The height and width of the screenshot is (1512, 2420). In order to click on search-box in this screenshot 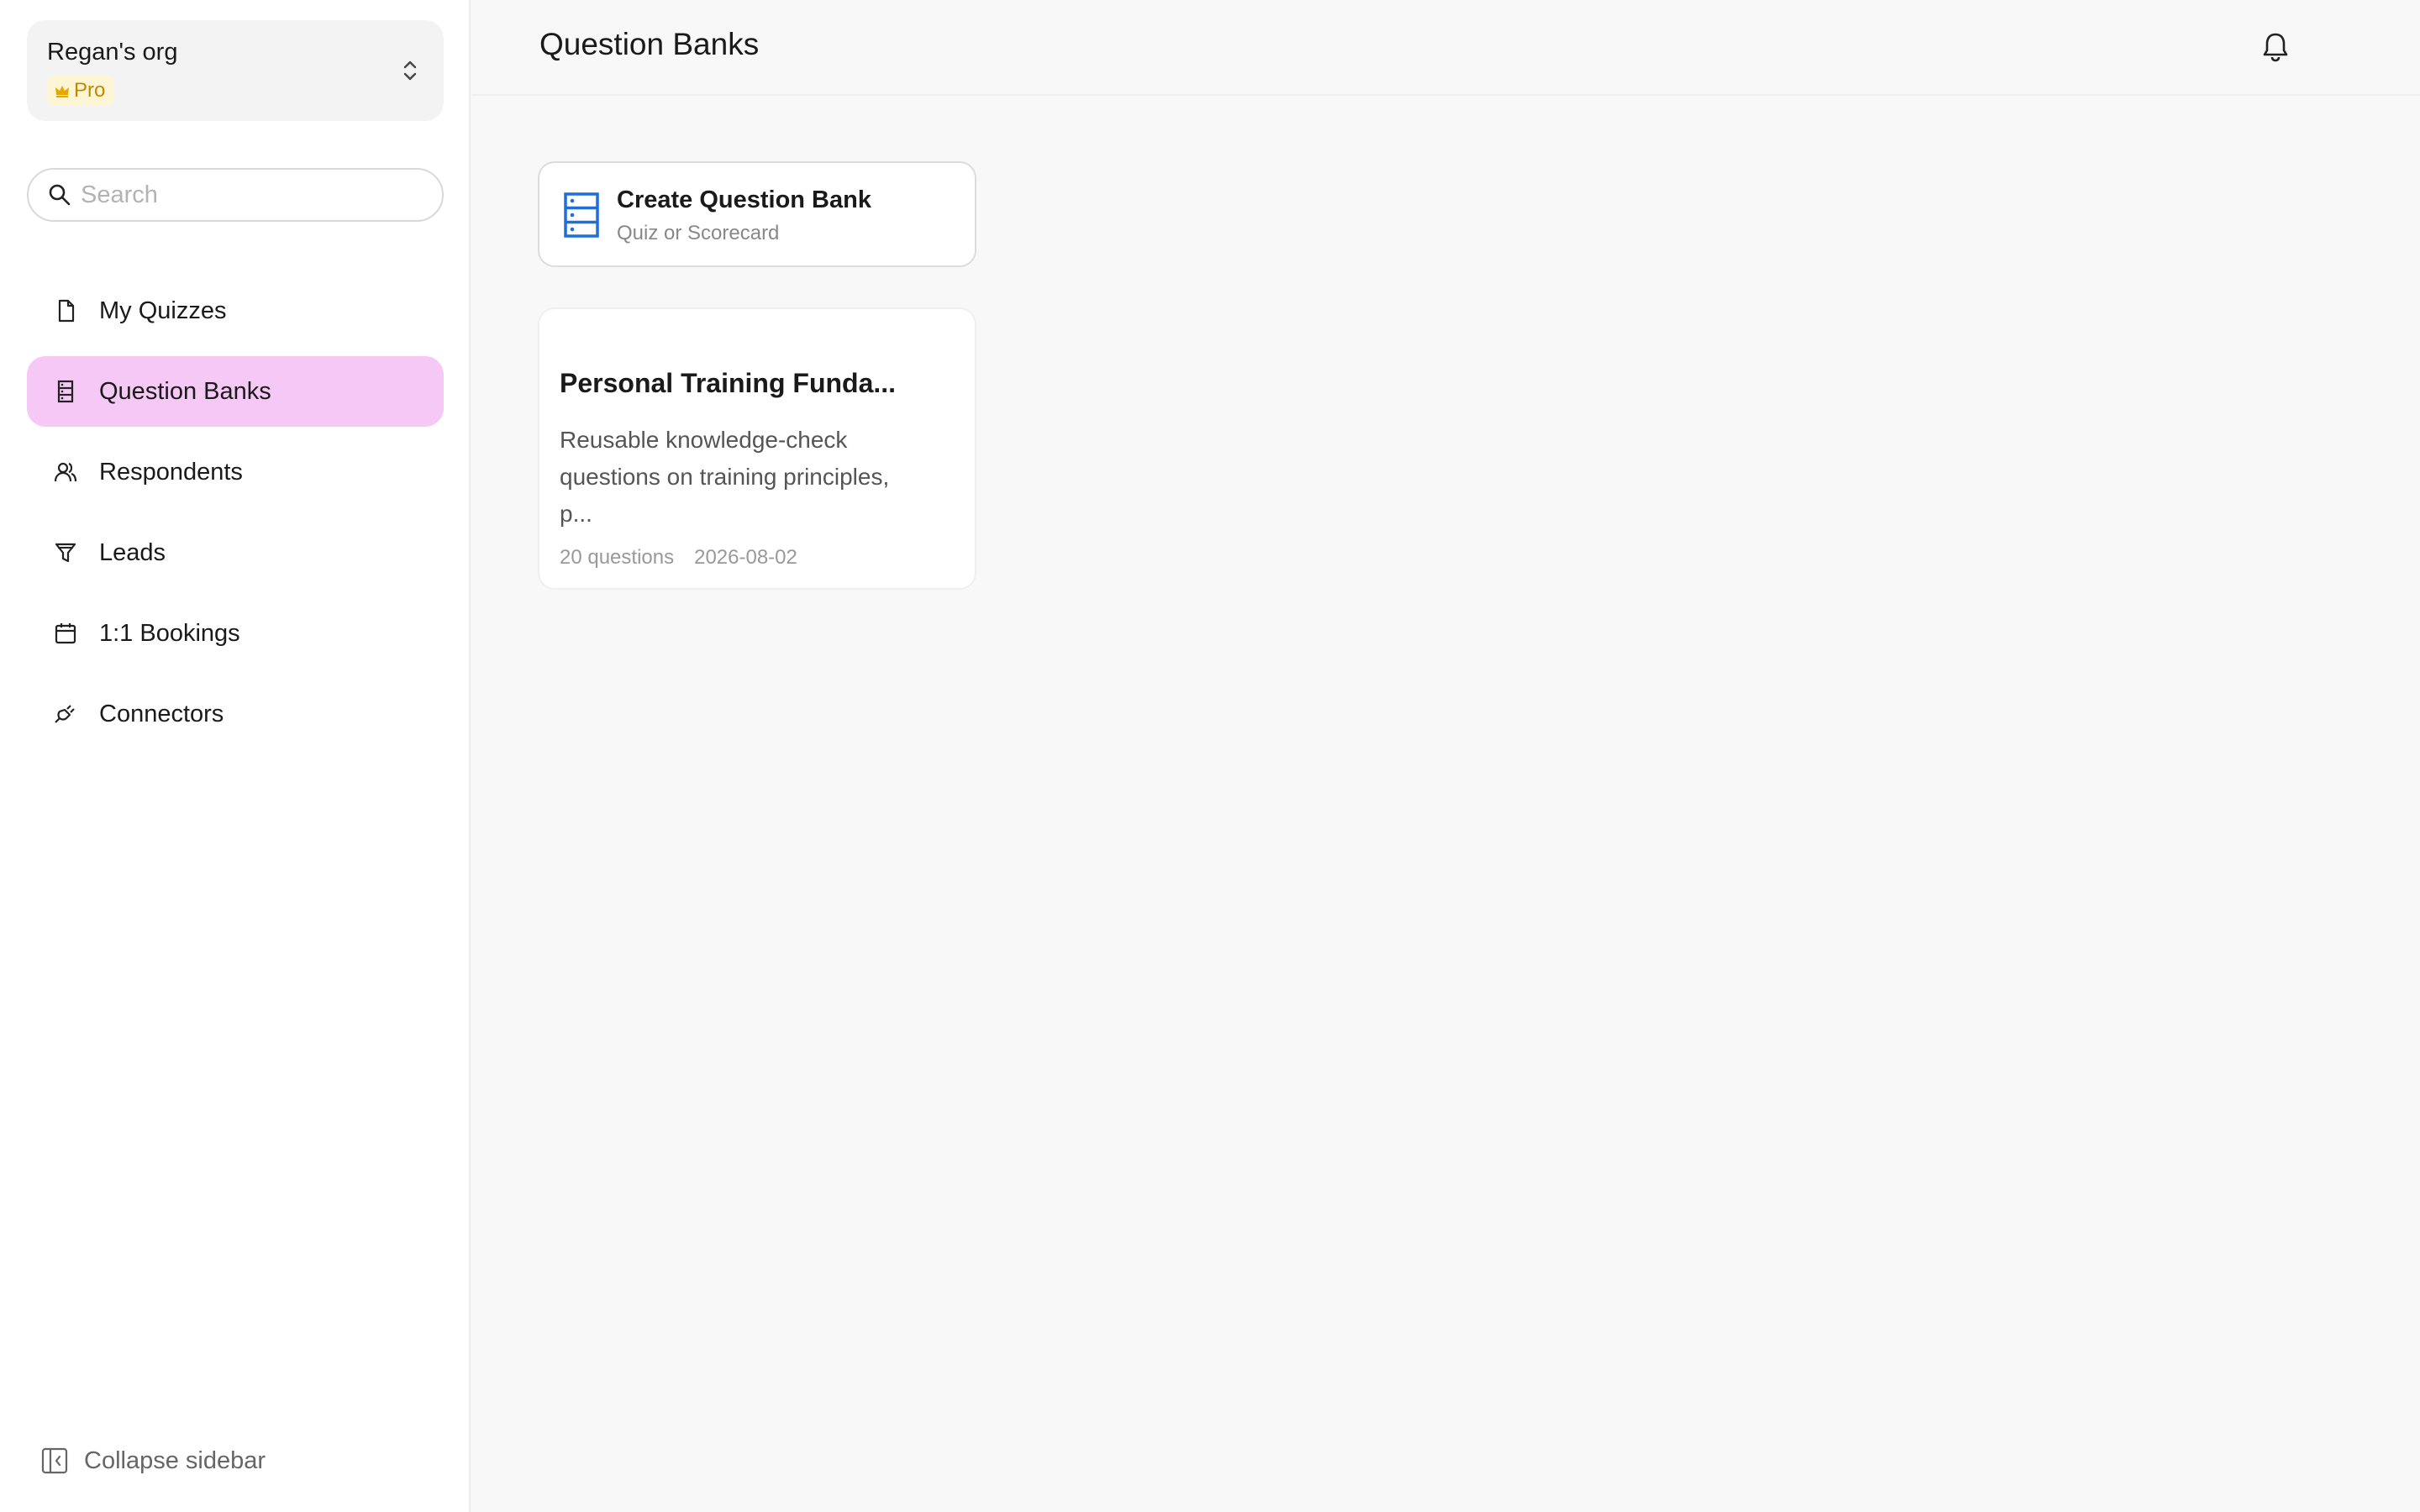, I will do `click(235, 195)`.